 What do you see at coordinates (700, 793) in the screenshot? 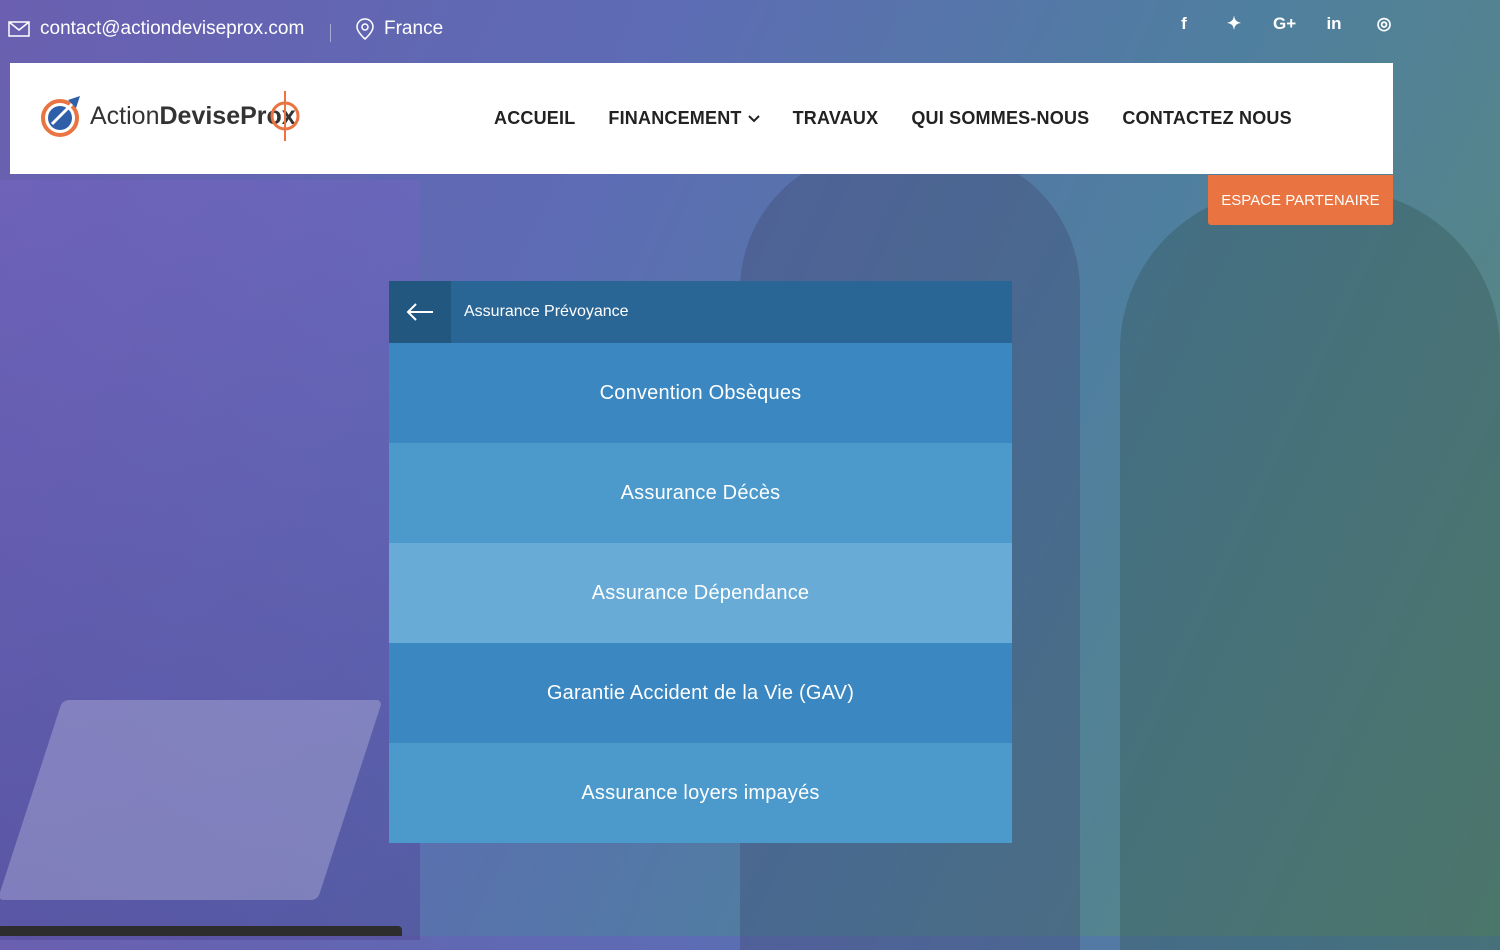
I see `menu-item-loyers-impayes: Assurance loyers impayés` at bounding box center [700, 793].